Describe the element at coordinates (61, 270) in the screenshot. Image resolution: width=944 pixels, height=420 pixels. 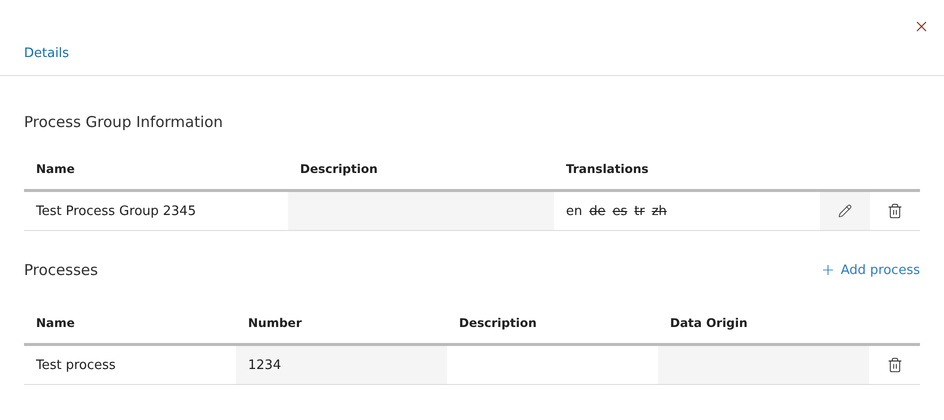
I see `section-title: Processes` at that location.